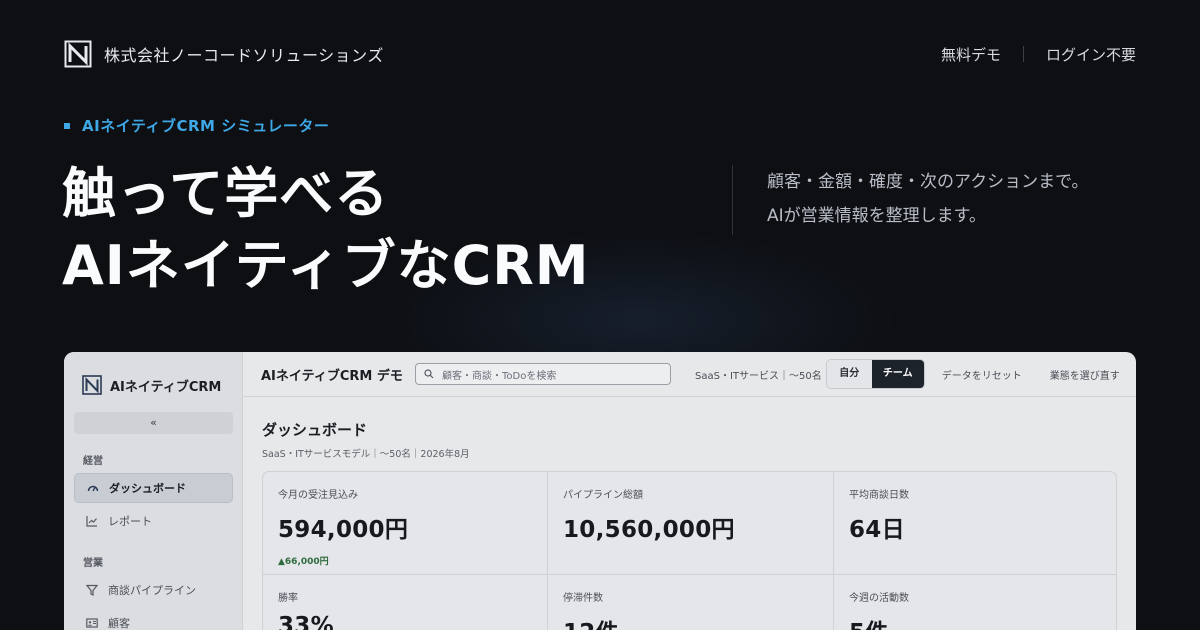  I want to click on app-title: AIネイティブCRM デモ, so click(332, 376).